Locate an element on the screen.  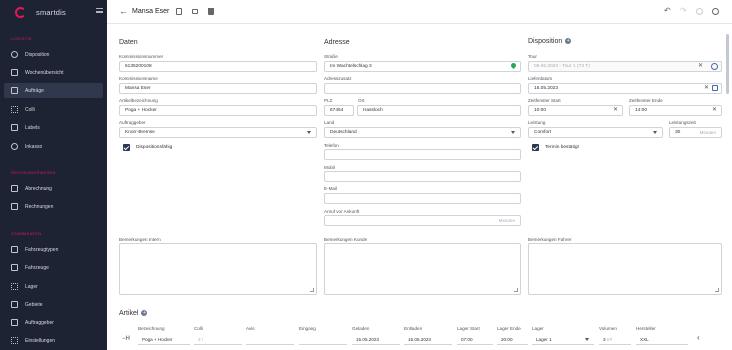
lieferdatum-field: 15.05.2023 ✕ is located at coordinates (625, 88).